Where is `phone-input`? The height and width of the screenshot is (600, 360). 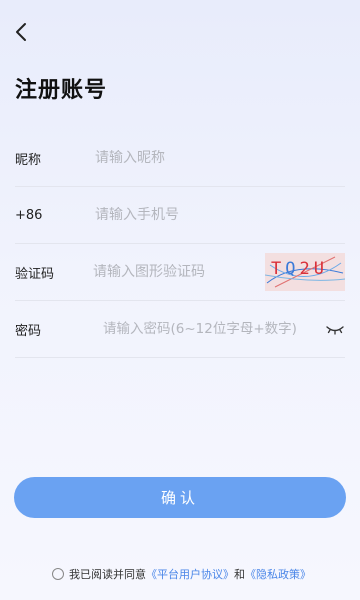
phone-input is located at coordinates (220, 215).